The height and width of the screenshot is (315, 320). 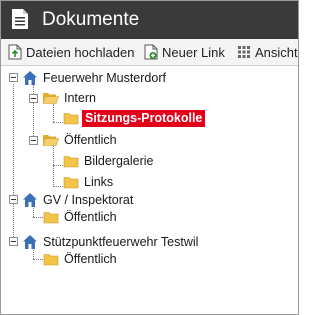 What do you see at coordinates (119, 160) in the screenshot?
I see `tree-node-label: Bildergalerie` at bounding box center [119, 160].